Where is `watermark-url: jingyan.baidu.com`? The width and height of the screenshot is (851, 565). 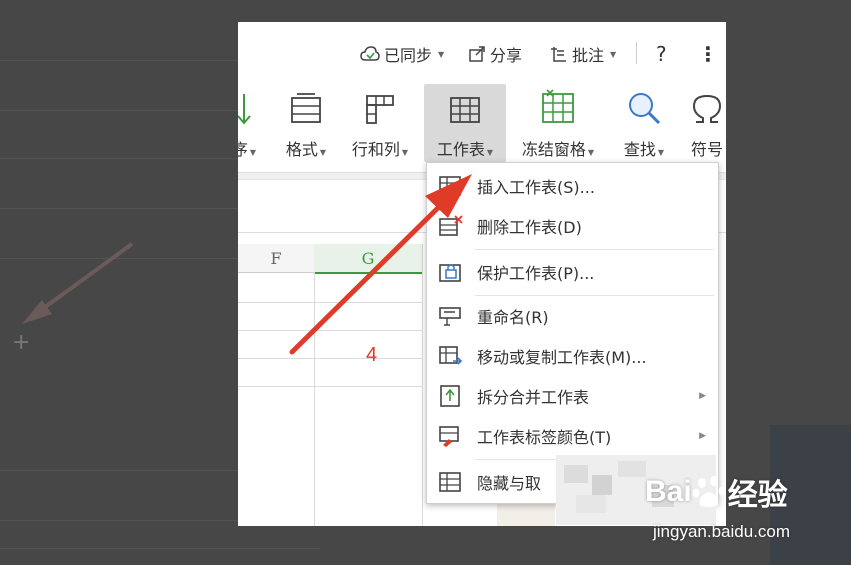 watermark-url: jingyan.baidu.com is located at coordinates (722, 531).